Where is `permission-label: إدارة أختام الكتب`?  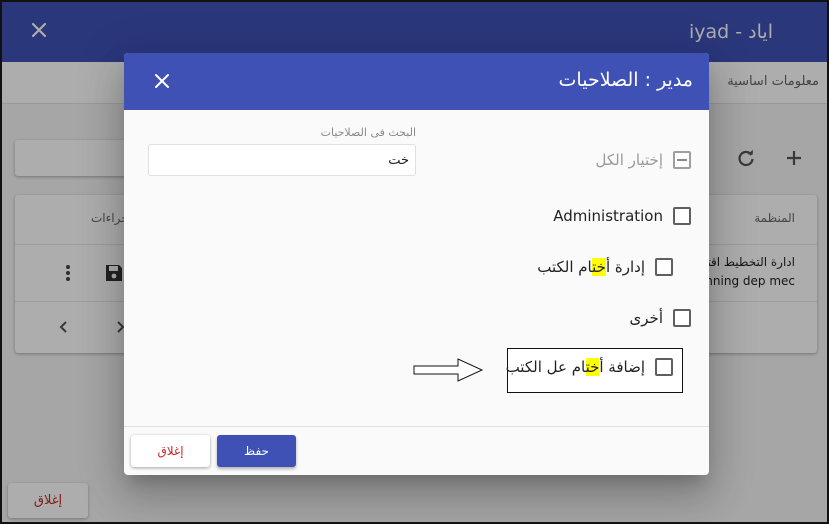
permission-label: إدارة أختام الكتب is located at coordinates (591, 267).